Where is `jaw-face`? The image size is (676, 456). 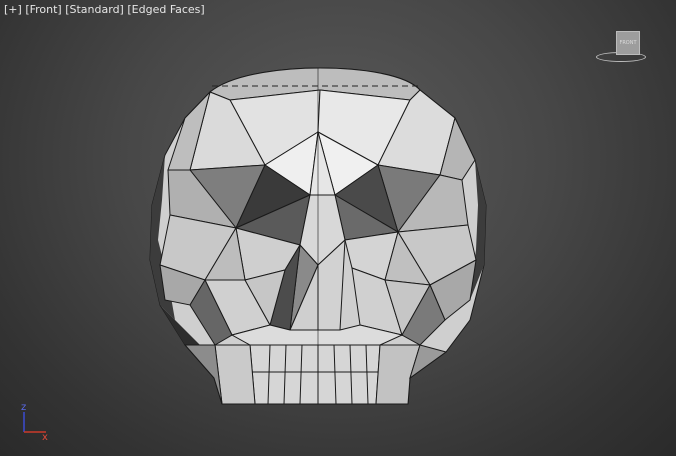 jaw-face is located at coordinates (203, 374).